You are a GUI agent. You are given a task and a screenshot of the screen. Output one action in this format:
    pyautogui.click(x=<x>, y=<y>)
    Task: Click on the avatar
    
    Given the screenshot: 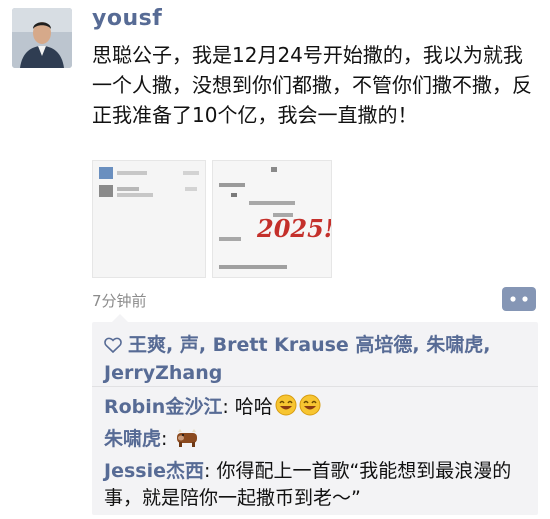 What is the action you would take?
    pyautogui.click(x=42, y=38)
    